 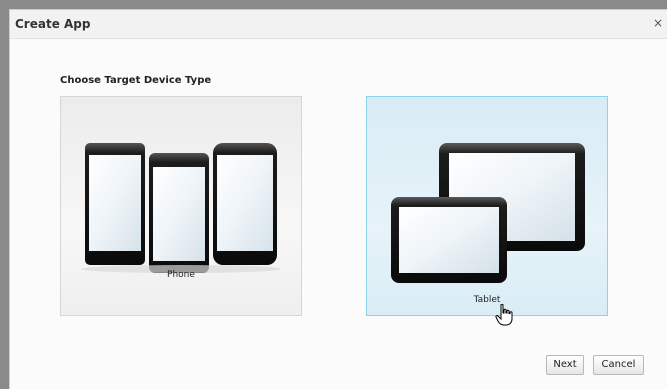 What do you see at coordinates (53, 24) in the screenshot?
I see `dialog-title: Create App` at bounding box center [53, 24].